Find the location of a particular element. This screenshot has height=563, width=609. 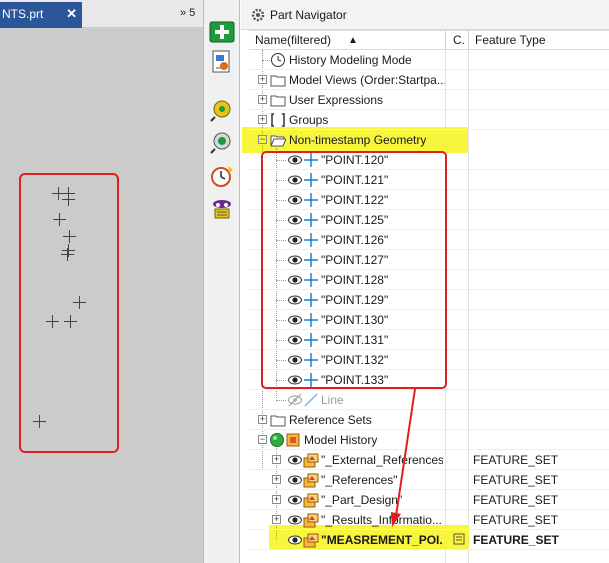

group-bracket-icon is located at coordinates (278, 120).